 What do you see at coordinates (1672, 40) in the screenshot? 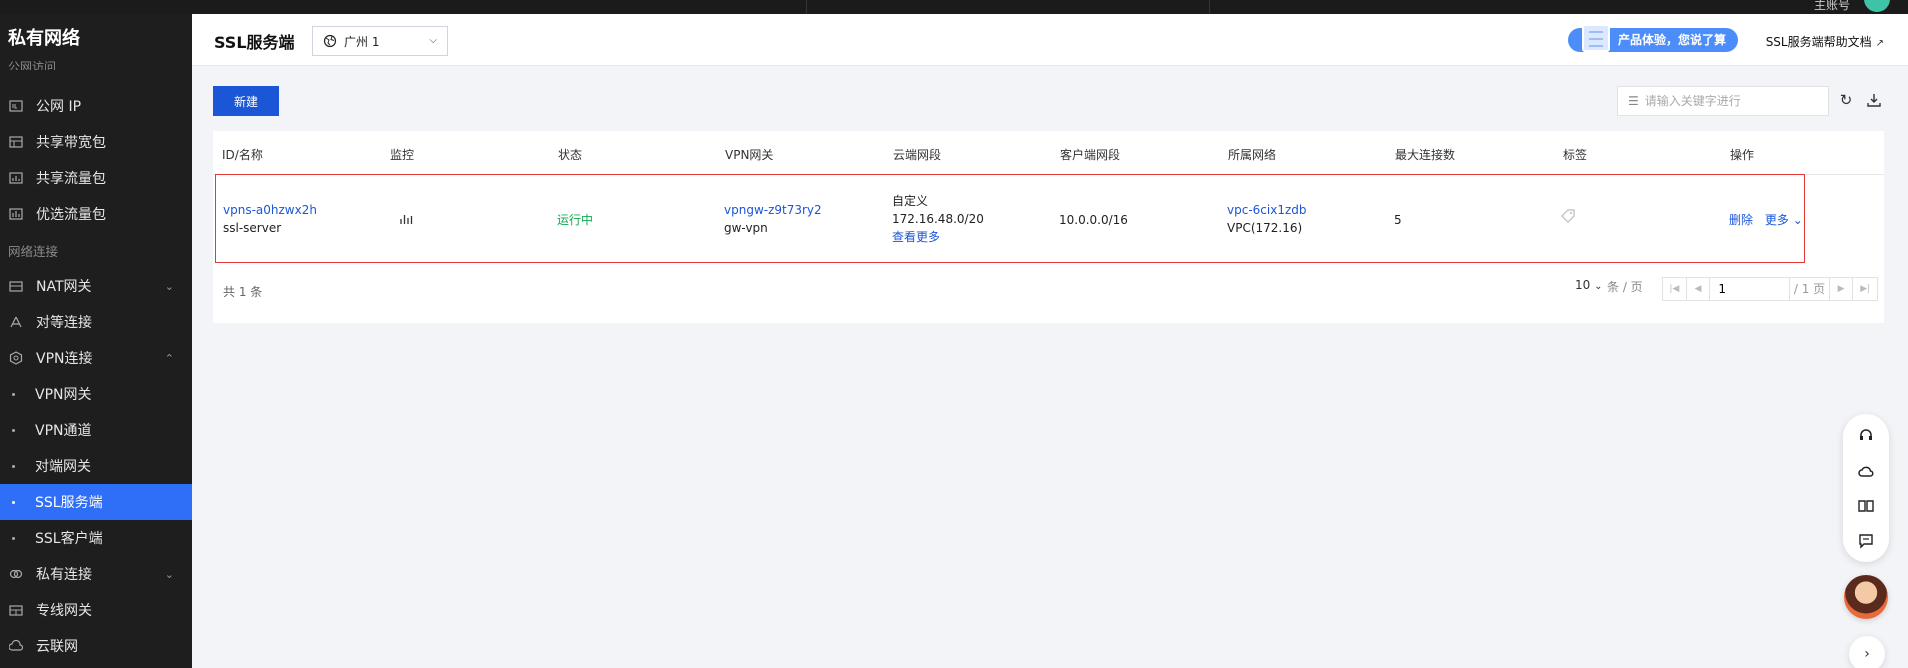
I see `promo-label: 产品体验，您说了算` at bounding box center [1672, 40].